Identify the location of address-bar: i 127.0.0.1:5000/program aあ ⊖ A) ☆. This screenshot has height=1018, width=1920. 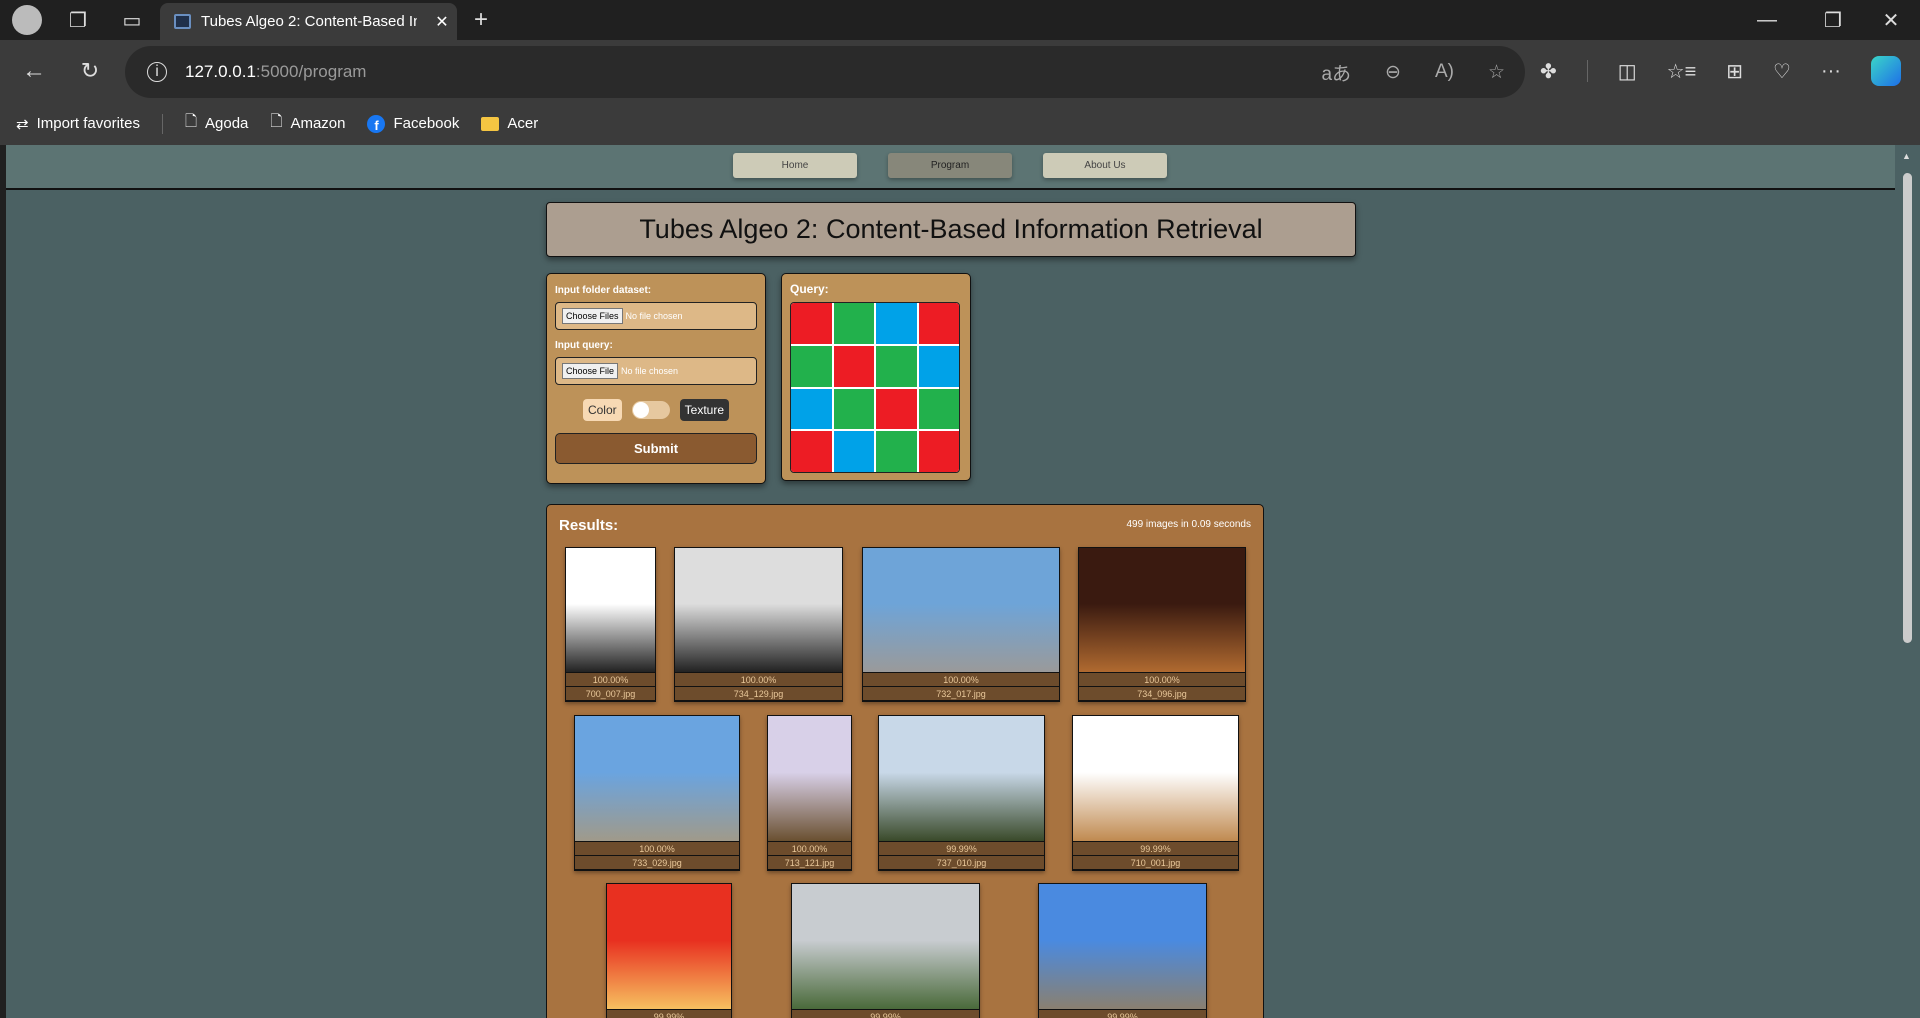
(825, 72).